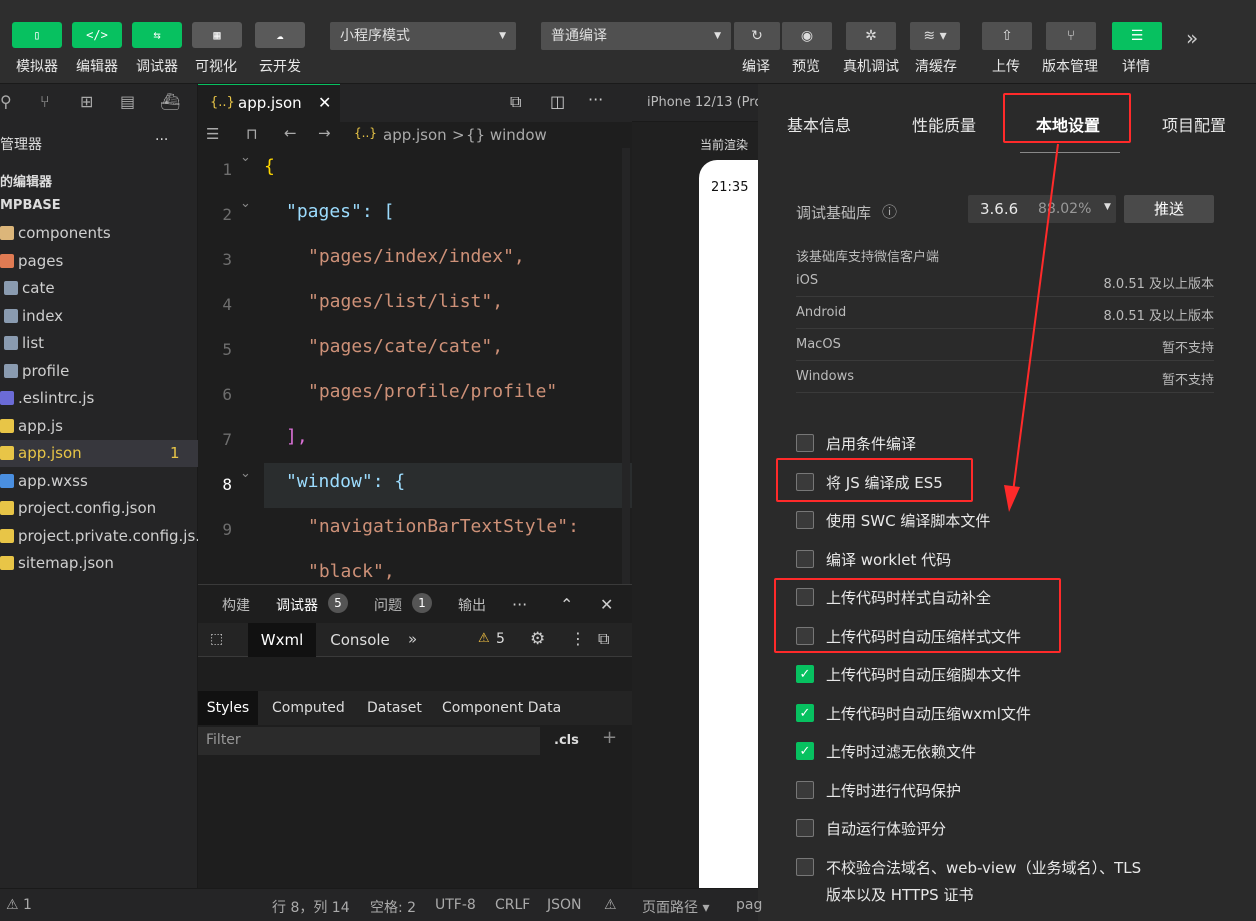 This screenshot has height=921, width=1256. What do you see at coordinates (472, 605) in the screenshot?
I see `debug-tab-3: 输出` at bounding box center [472, 605].